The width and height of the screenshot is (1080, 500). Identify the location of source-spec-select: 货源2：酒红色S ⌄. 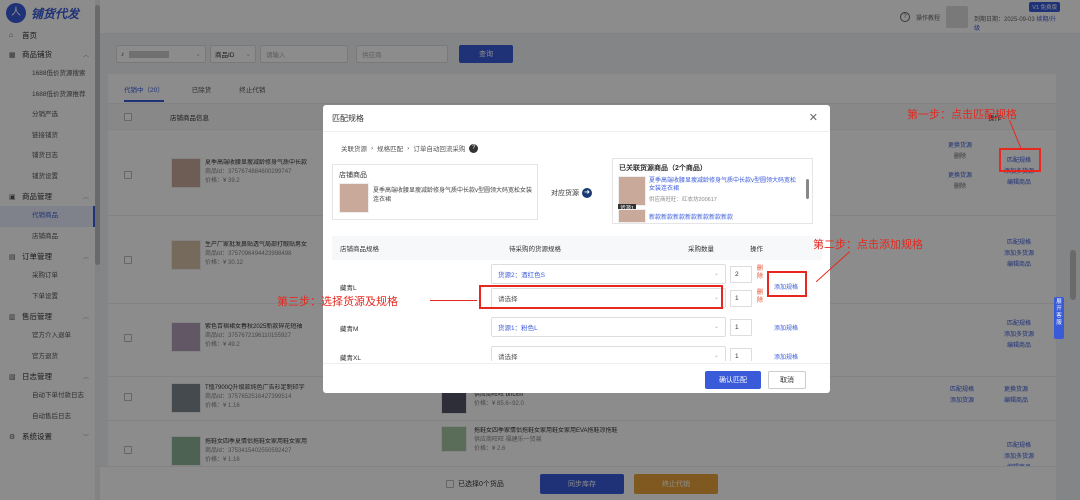
(608, 274).